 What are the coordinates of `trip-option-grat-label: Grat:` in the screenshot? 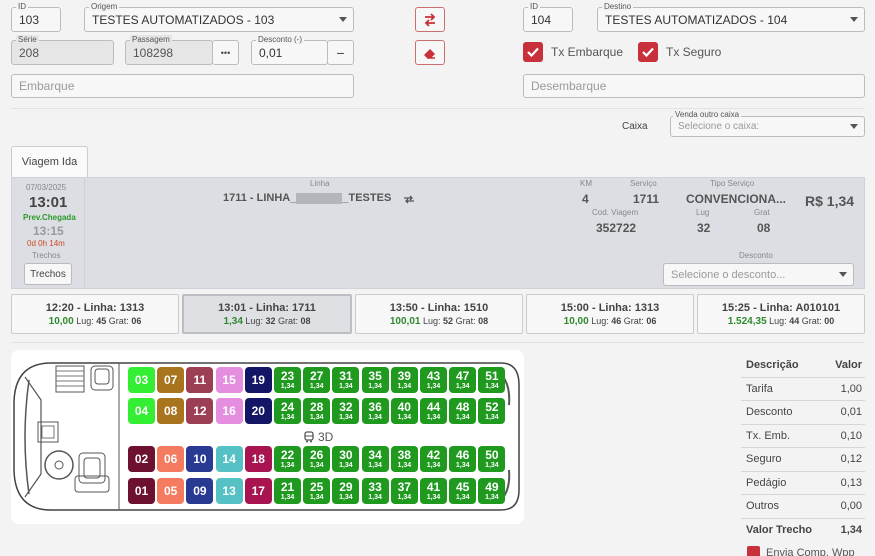 It's located at (465, 320).